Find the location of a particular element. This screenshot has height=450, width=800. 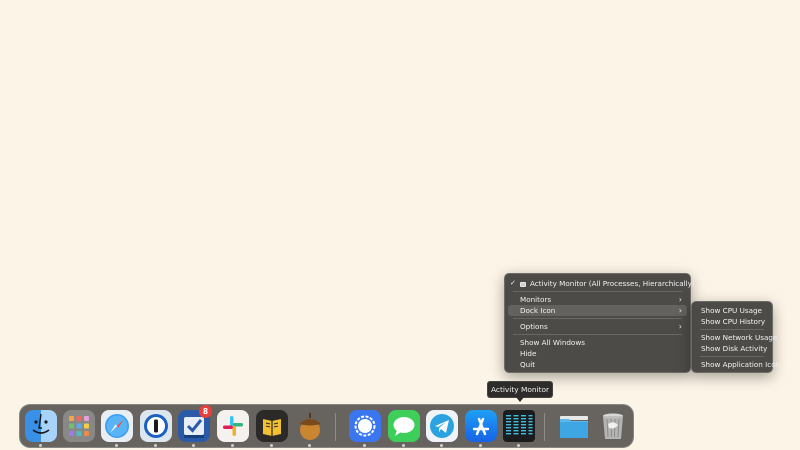

acorn-shape-icon is located at coordinates (310, 426).